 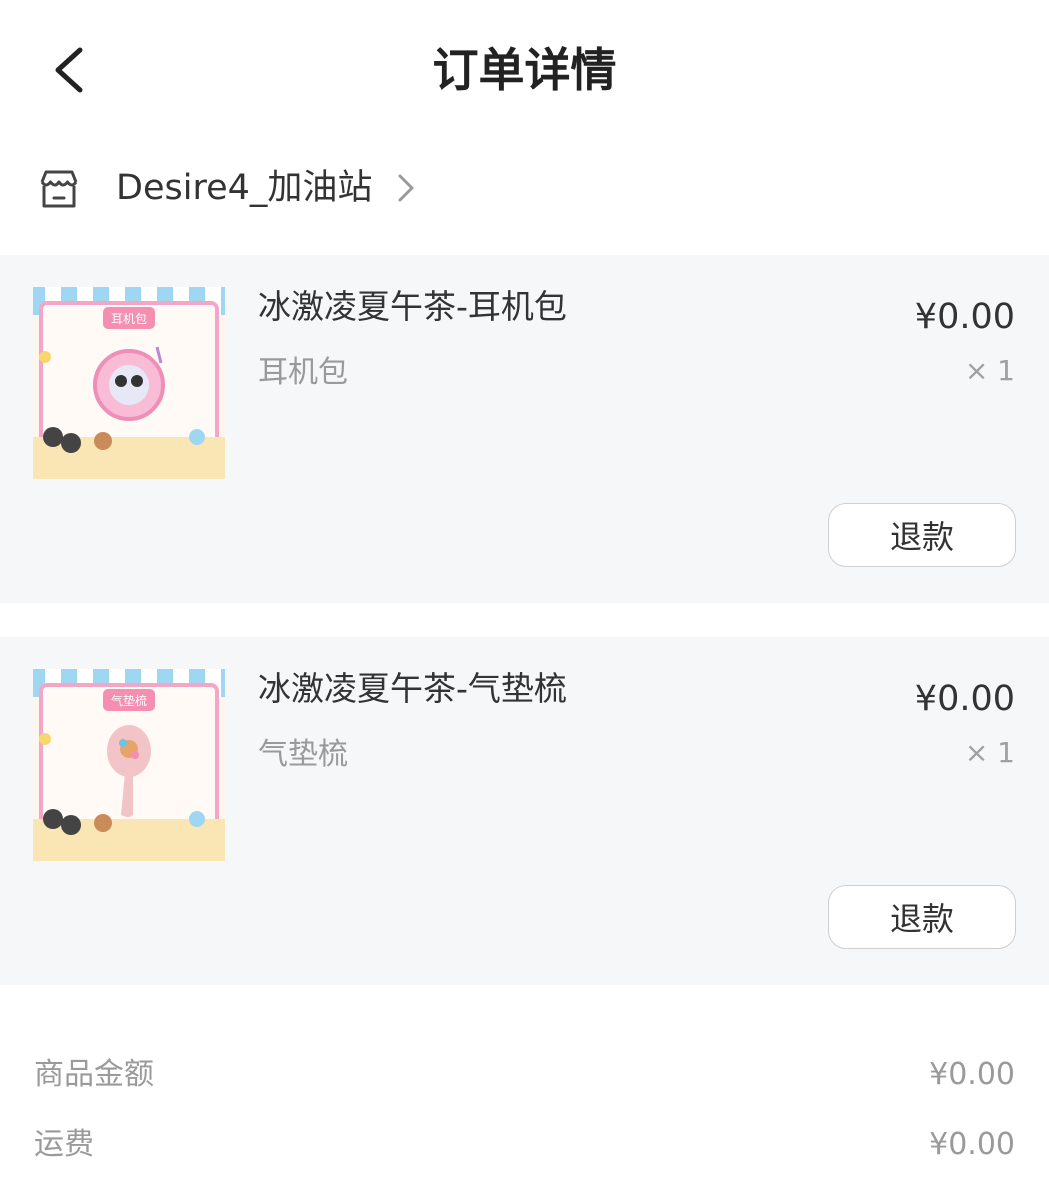 What do you see at coordinates (244, 188) in the screenshot?
I see `shop-name: Desire4_加油站` at bounding box center [244, 188].